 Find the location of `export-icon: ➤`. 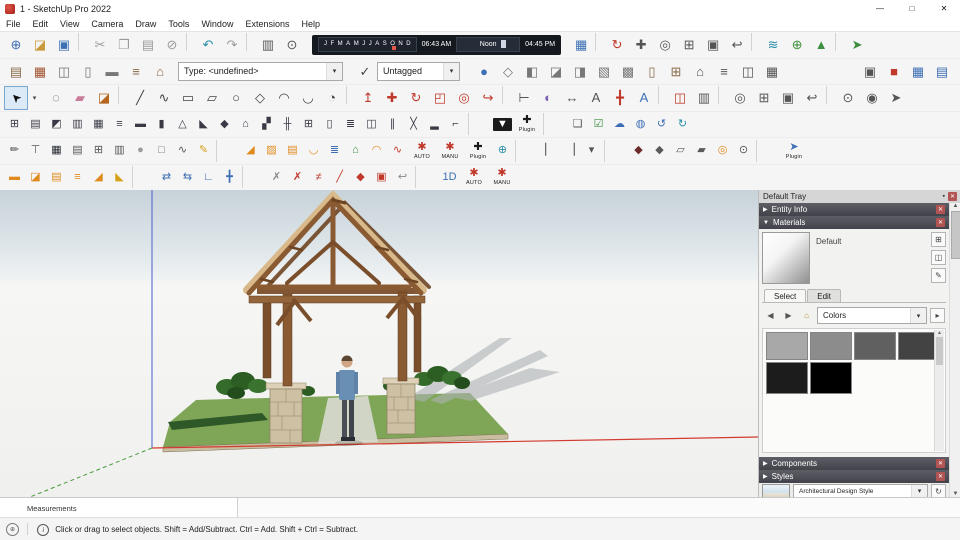

export-icon: ➤ is located at coordinates (857, 45).